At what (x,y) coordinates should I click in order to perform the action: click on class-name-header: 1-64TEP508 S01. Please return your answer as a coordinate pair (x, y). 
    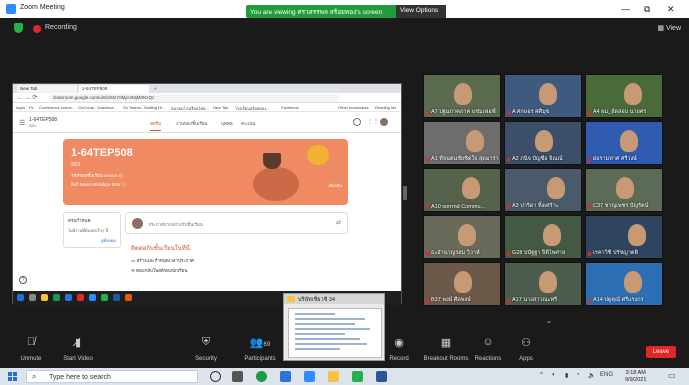
    Looking at the image, I should click on (43, 123).